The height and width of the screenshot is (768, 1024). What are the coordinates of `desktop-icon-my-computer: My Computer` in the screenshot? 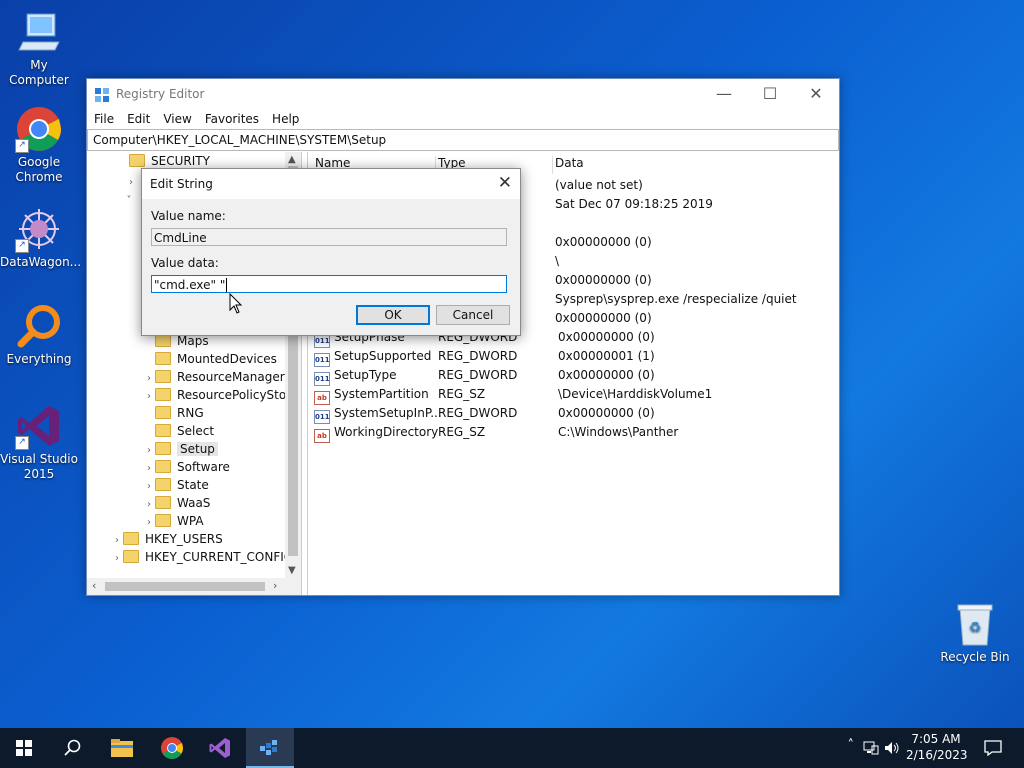 It's located at (39, 48).